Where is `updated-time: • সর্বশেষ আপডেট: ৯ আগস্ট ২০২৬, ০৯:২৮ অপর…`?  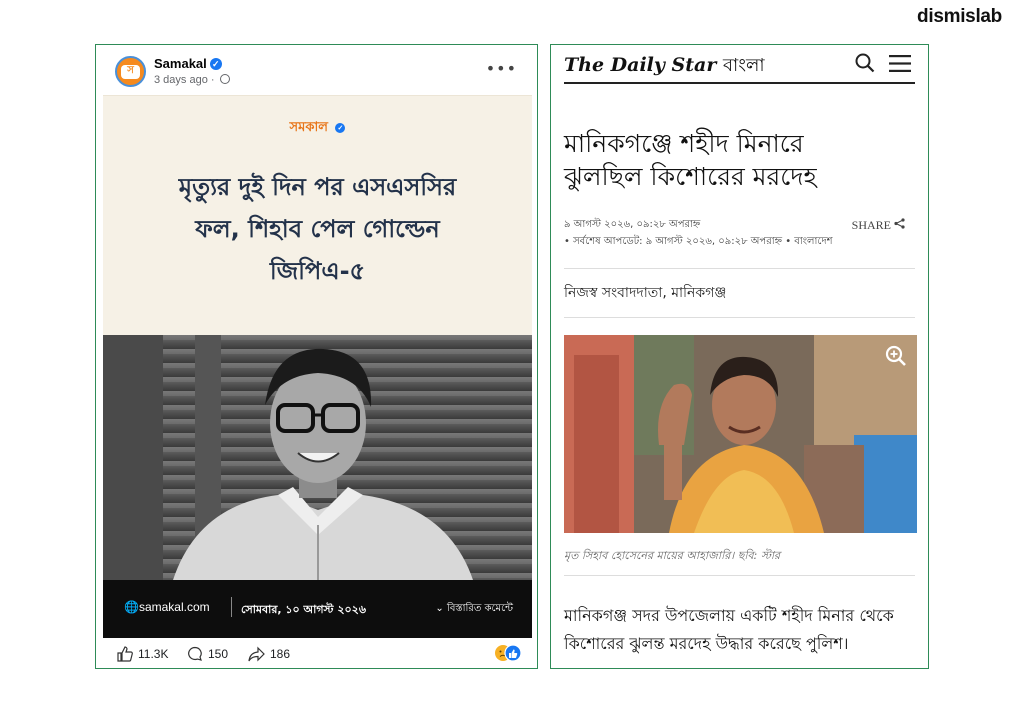 updated-time: • সর্বশেষ আপডেট: ৯ আগস্ট ২০২৬, ০৯:২৮ অপর… is located at coordinates (698, 241).